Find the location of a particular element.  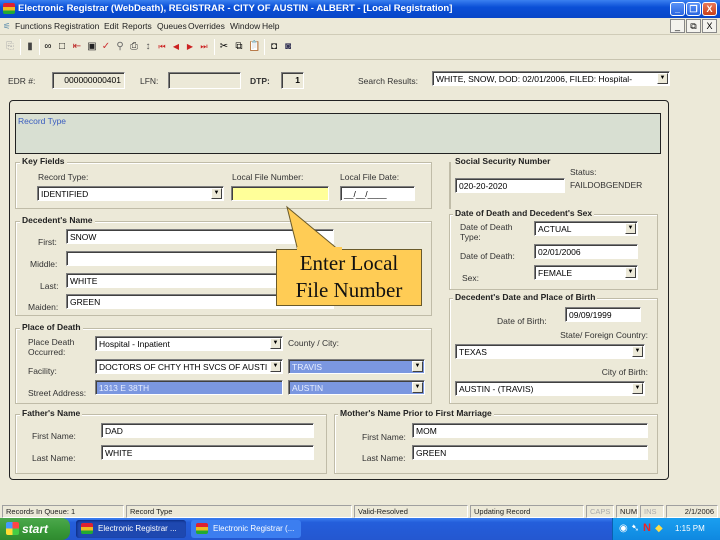

menu-registration: Registration is located at coordinates (76, 26).